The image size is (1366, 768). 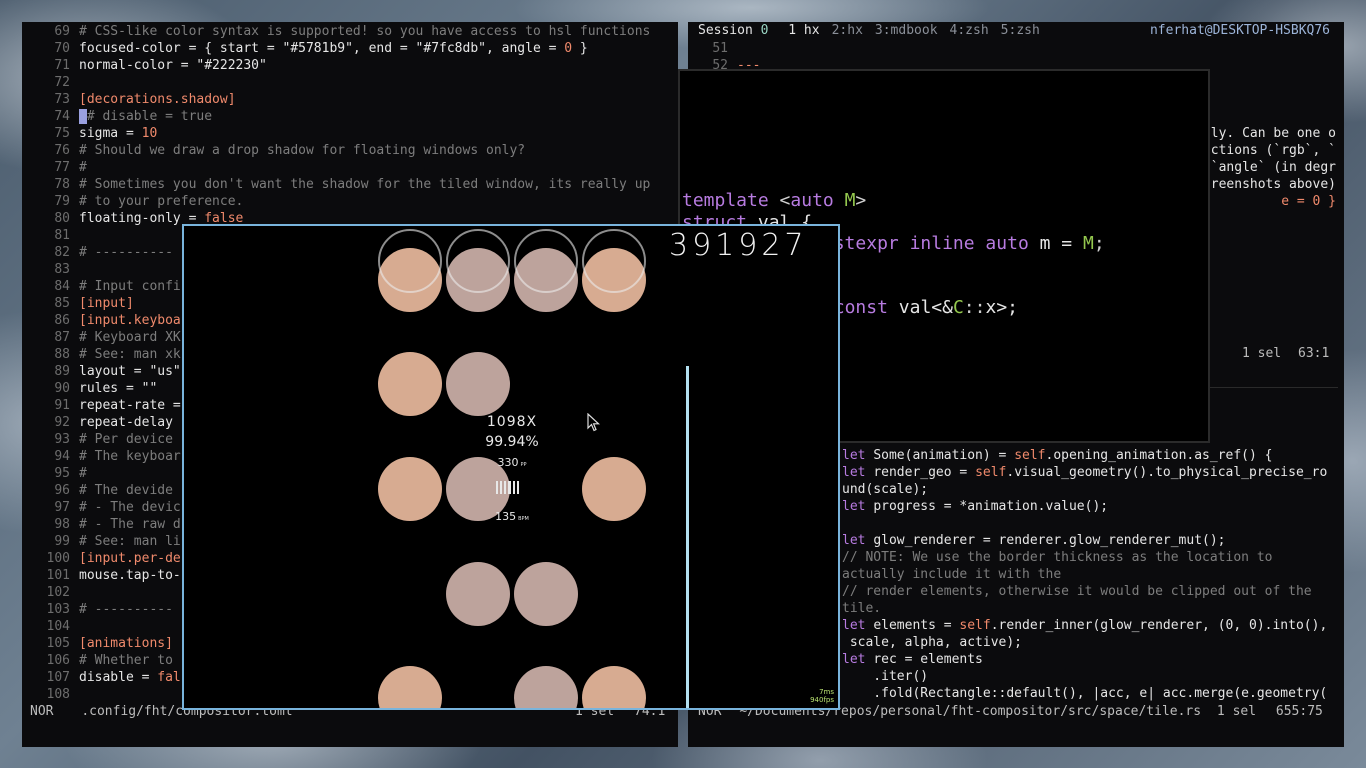 I want to click on fps-counter: 7ms 940fps, so click(x=822, y=696).